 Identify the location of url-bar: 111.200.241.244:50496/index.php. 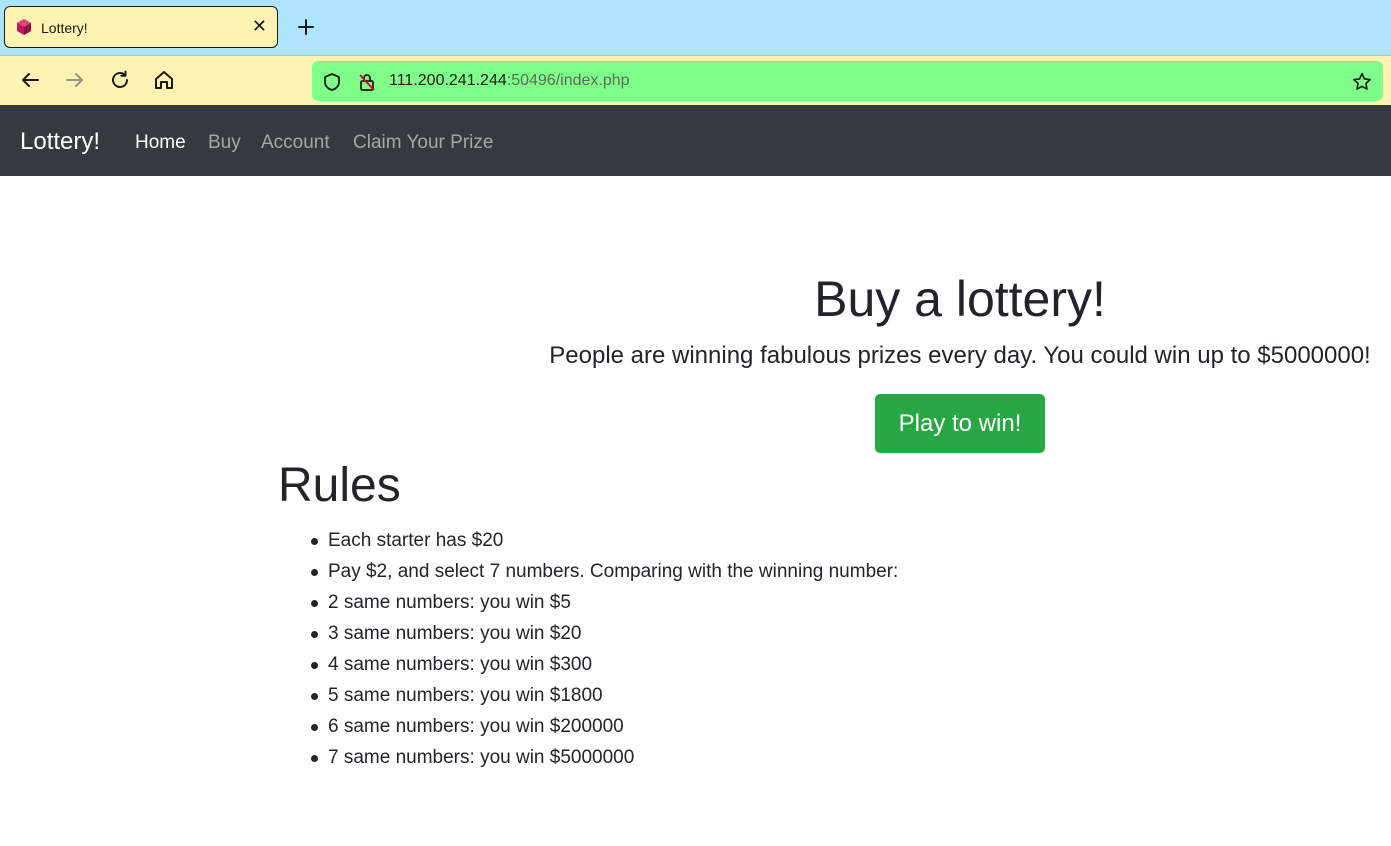
(847, 81).